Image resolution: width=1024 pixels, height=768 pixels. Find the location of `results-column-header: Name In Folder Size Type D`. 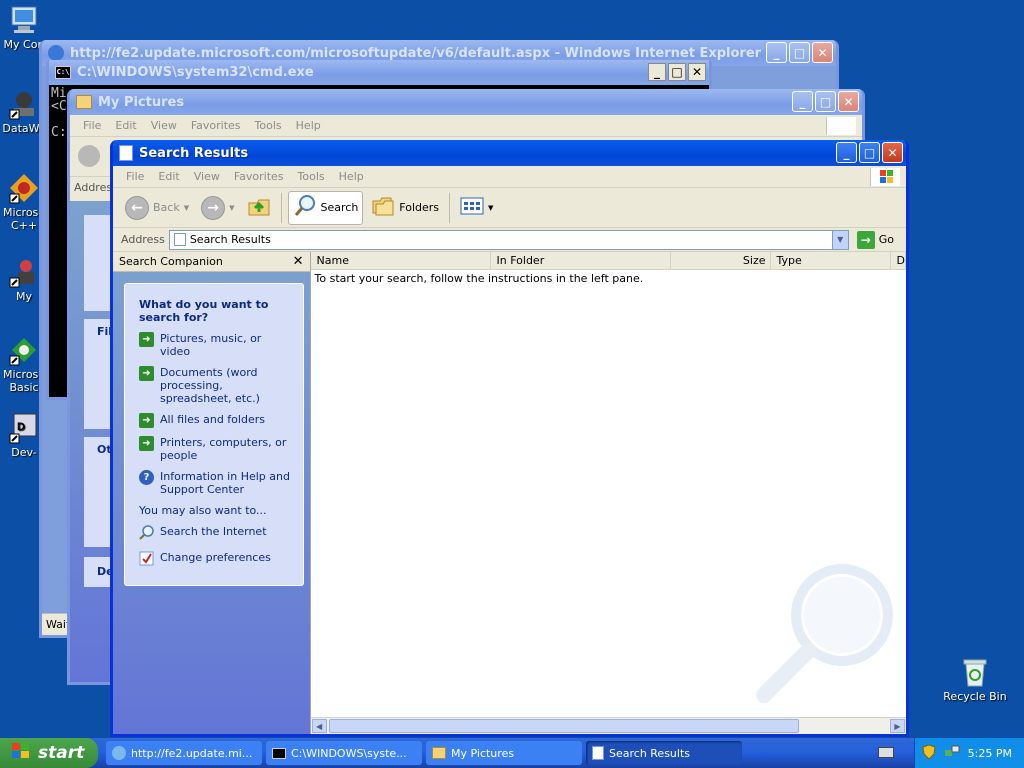

results-column-header: Name In Folder Size Type D is located at coordinates (608, 261).